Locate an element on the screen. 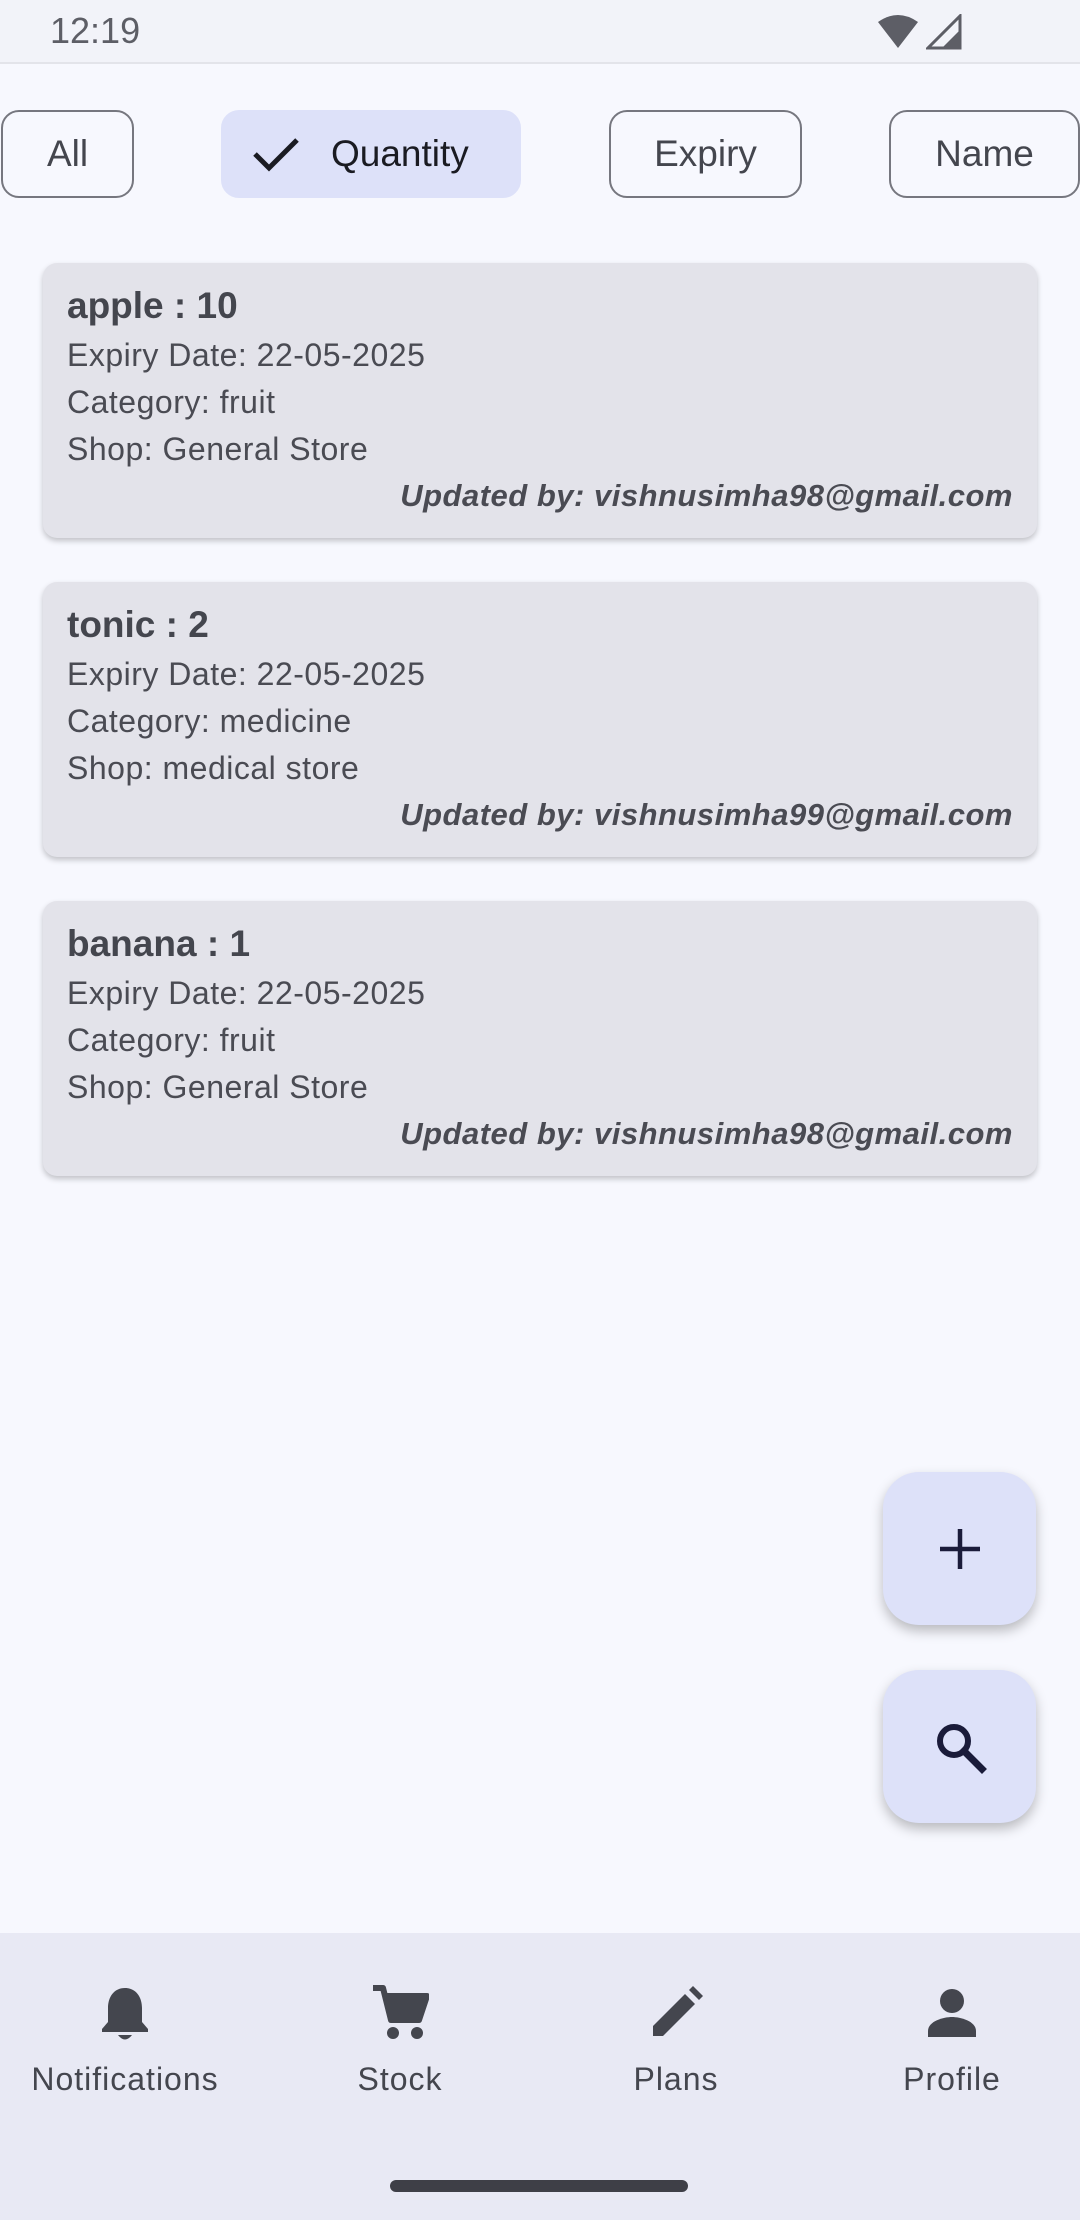 Image resolution: width=1080 pixels, height=2220 pixels. nav-item-plans: Plans is located at coordinates (676, 2040).